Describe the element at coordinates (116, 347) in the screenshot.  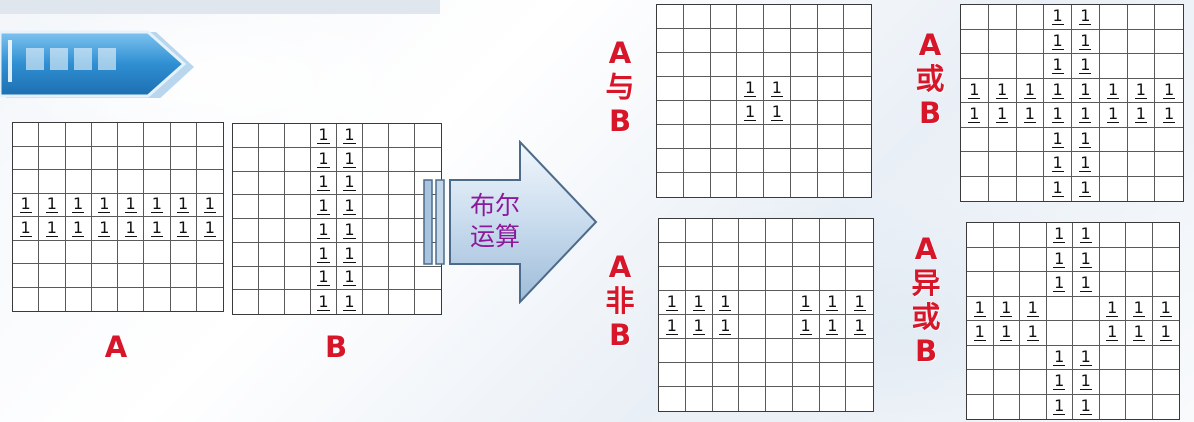
I see `label-a: A` at that location.